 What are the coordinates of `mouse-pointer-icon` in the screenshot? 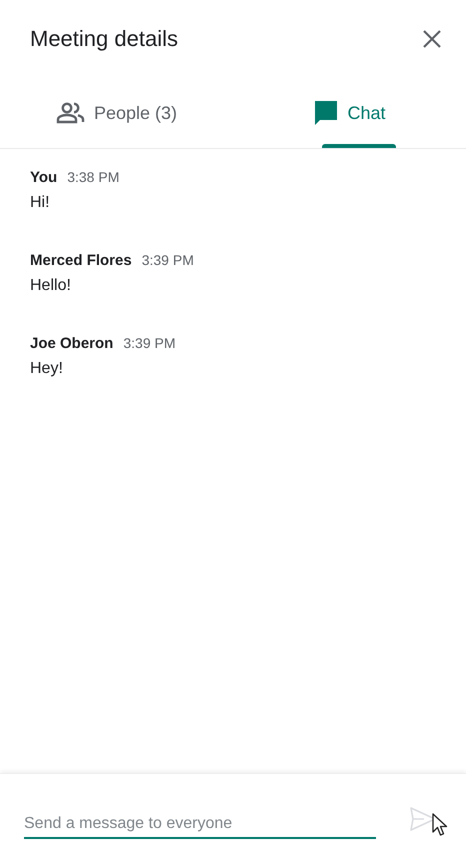 It's located at (440, 825).